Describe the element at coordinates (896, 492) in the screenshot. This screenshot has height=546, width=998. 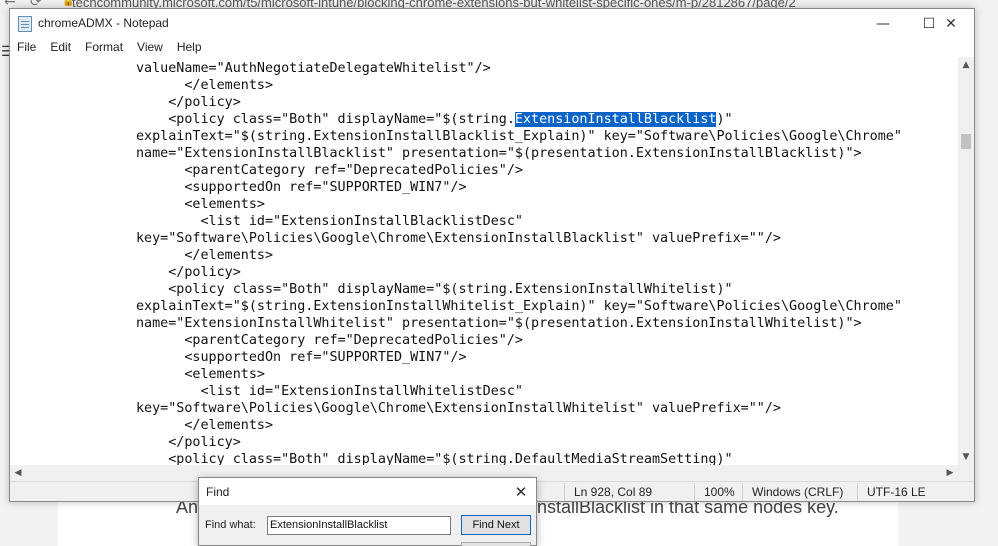
I see `status-encoding: UTF-16 LE` at that location.